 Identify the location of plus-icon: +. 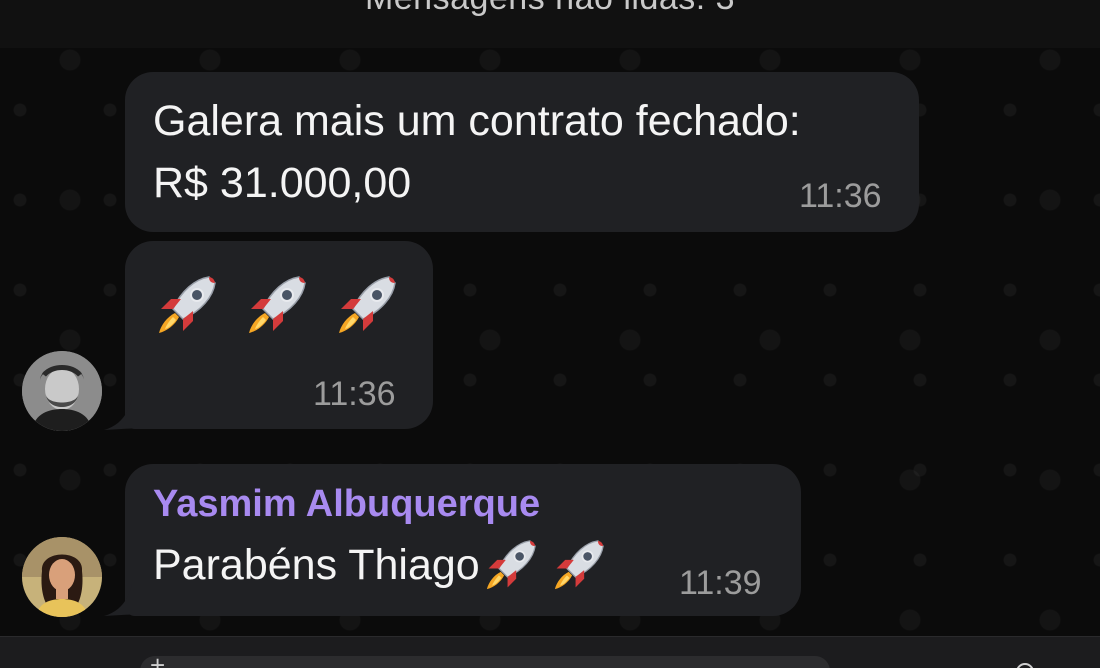
(157, 659).